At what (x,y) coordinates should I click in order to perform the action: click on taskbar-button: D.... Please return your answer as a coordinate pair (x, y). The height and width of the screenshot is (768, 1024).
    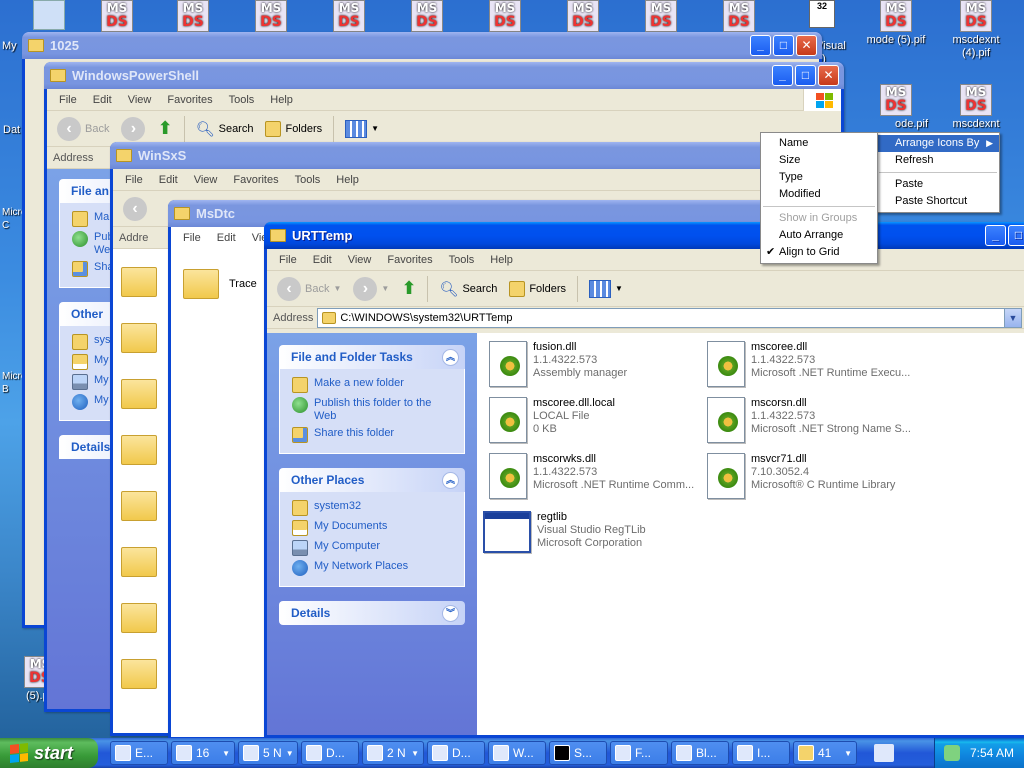
    Looking at the image, I should click on (456, 753).